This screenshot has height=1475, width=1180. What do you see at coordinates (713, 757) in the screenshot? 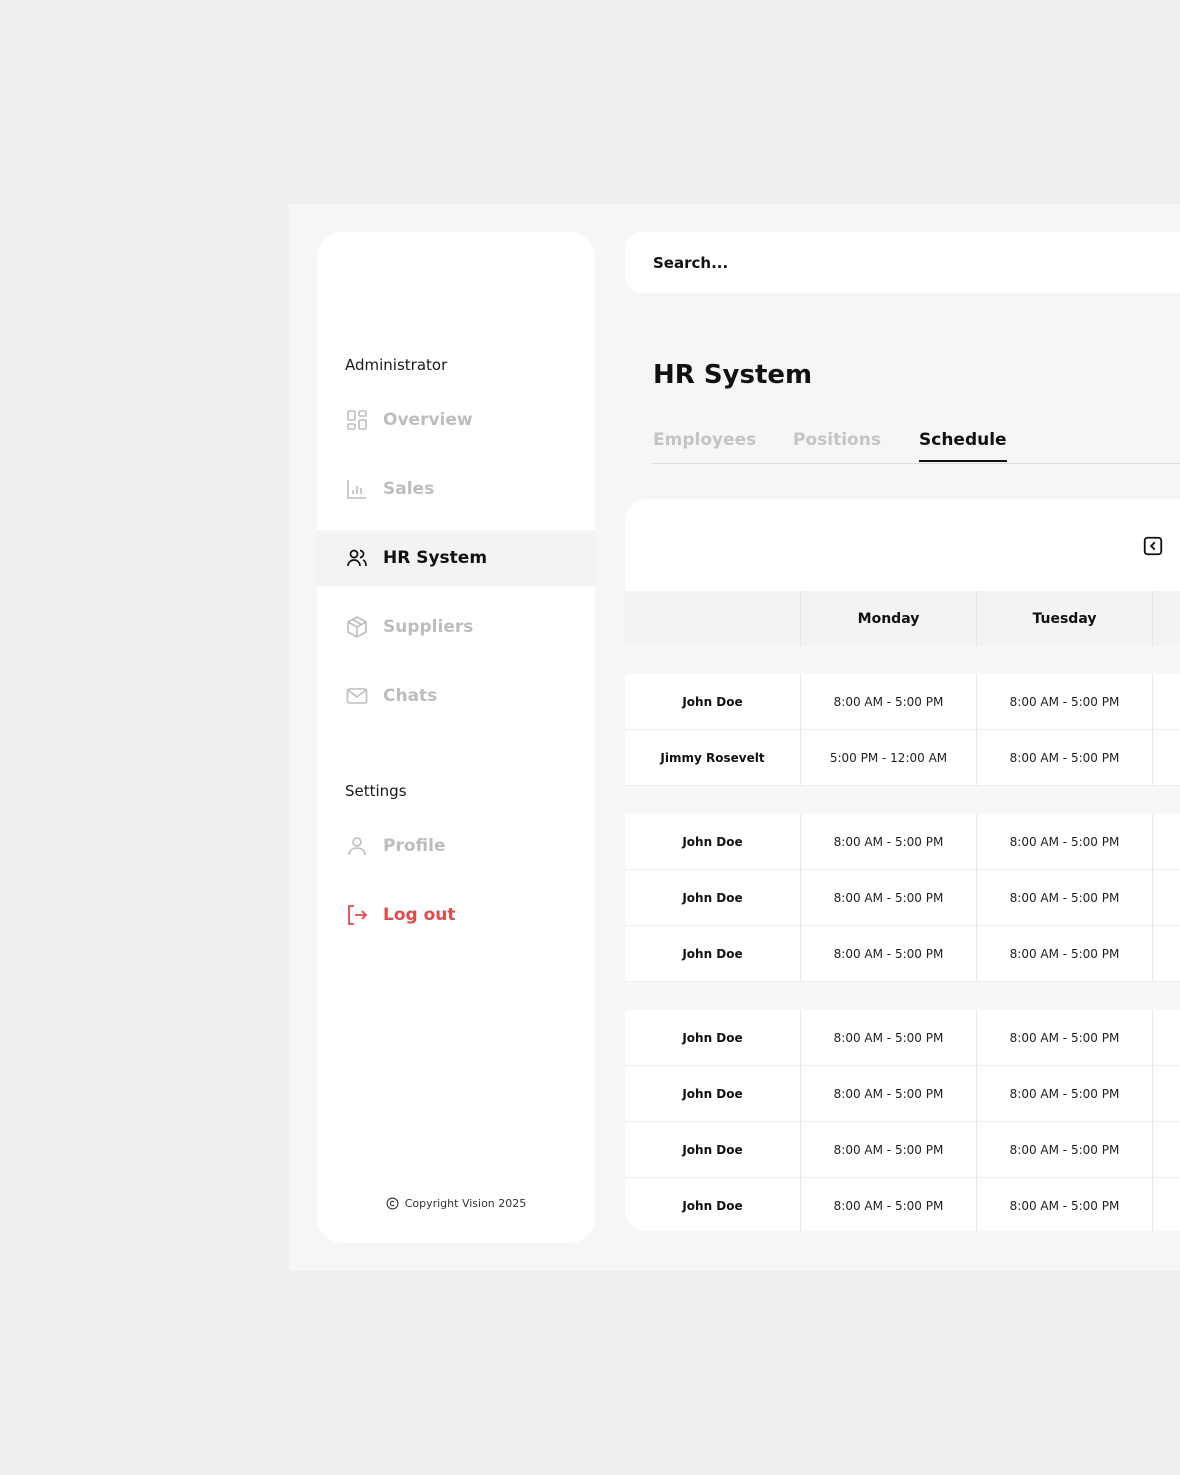
I see `employee-name-cell: Jimmy Rosevelt` at bounding box center [713, 757].